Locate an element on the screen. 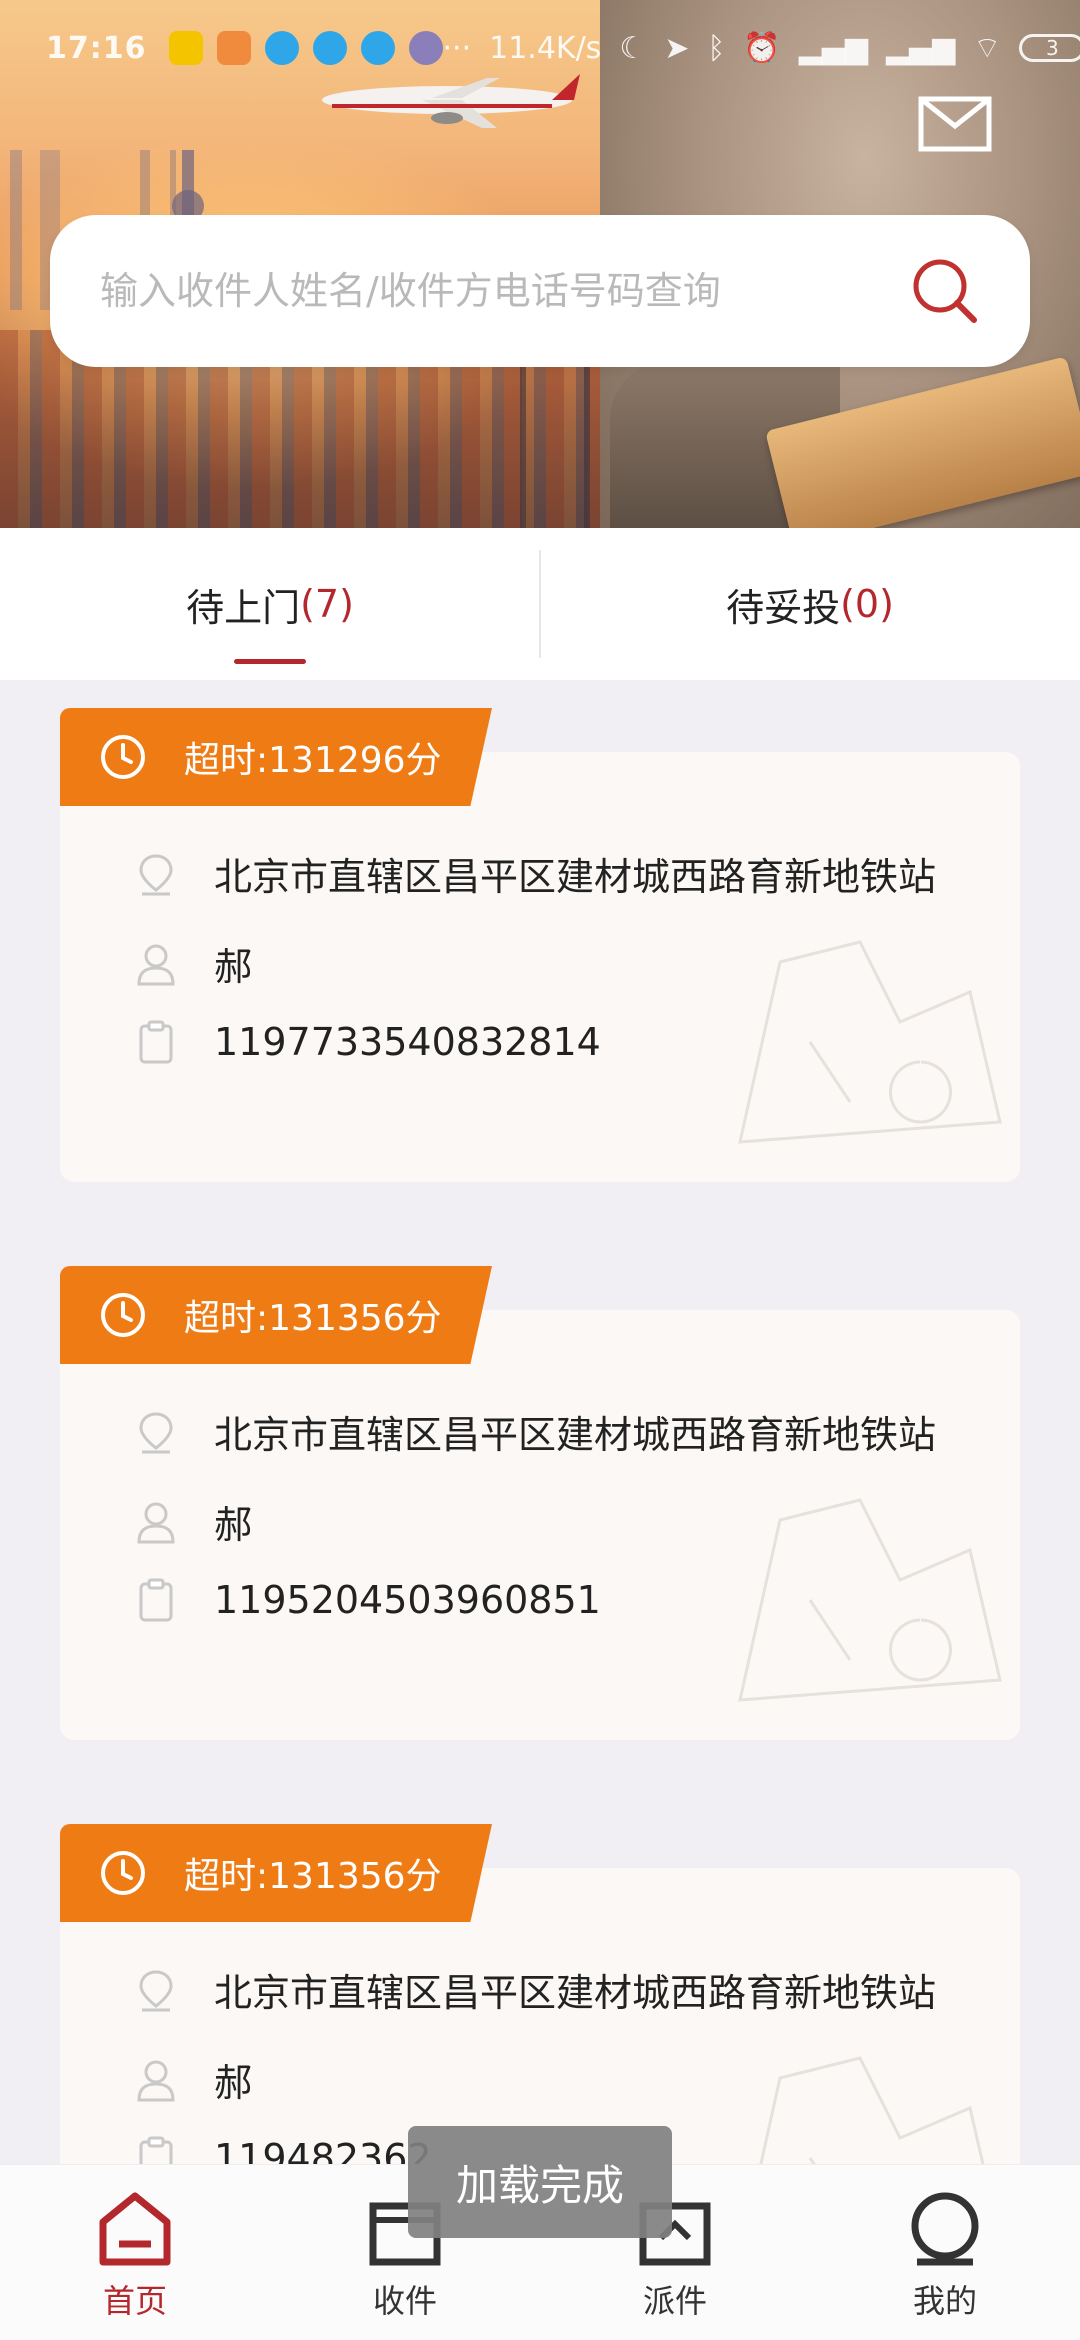  bluetooth-icon: ᛒ is located at coordinates (716, 48).